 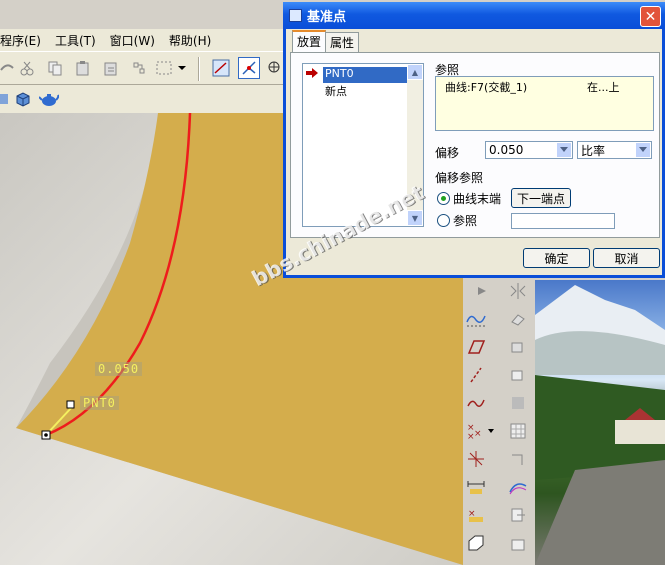 I want to click on list-item: 新点, so click(x=336, y=91).